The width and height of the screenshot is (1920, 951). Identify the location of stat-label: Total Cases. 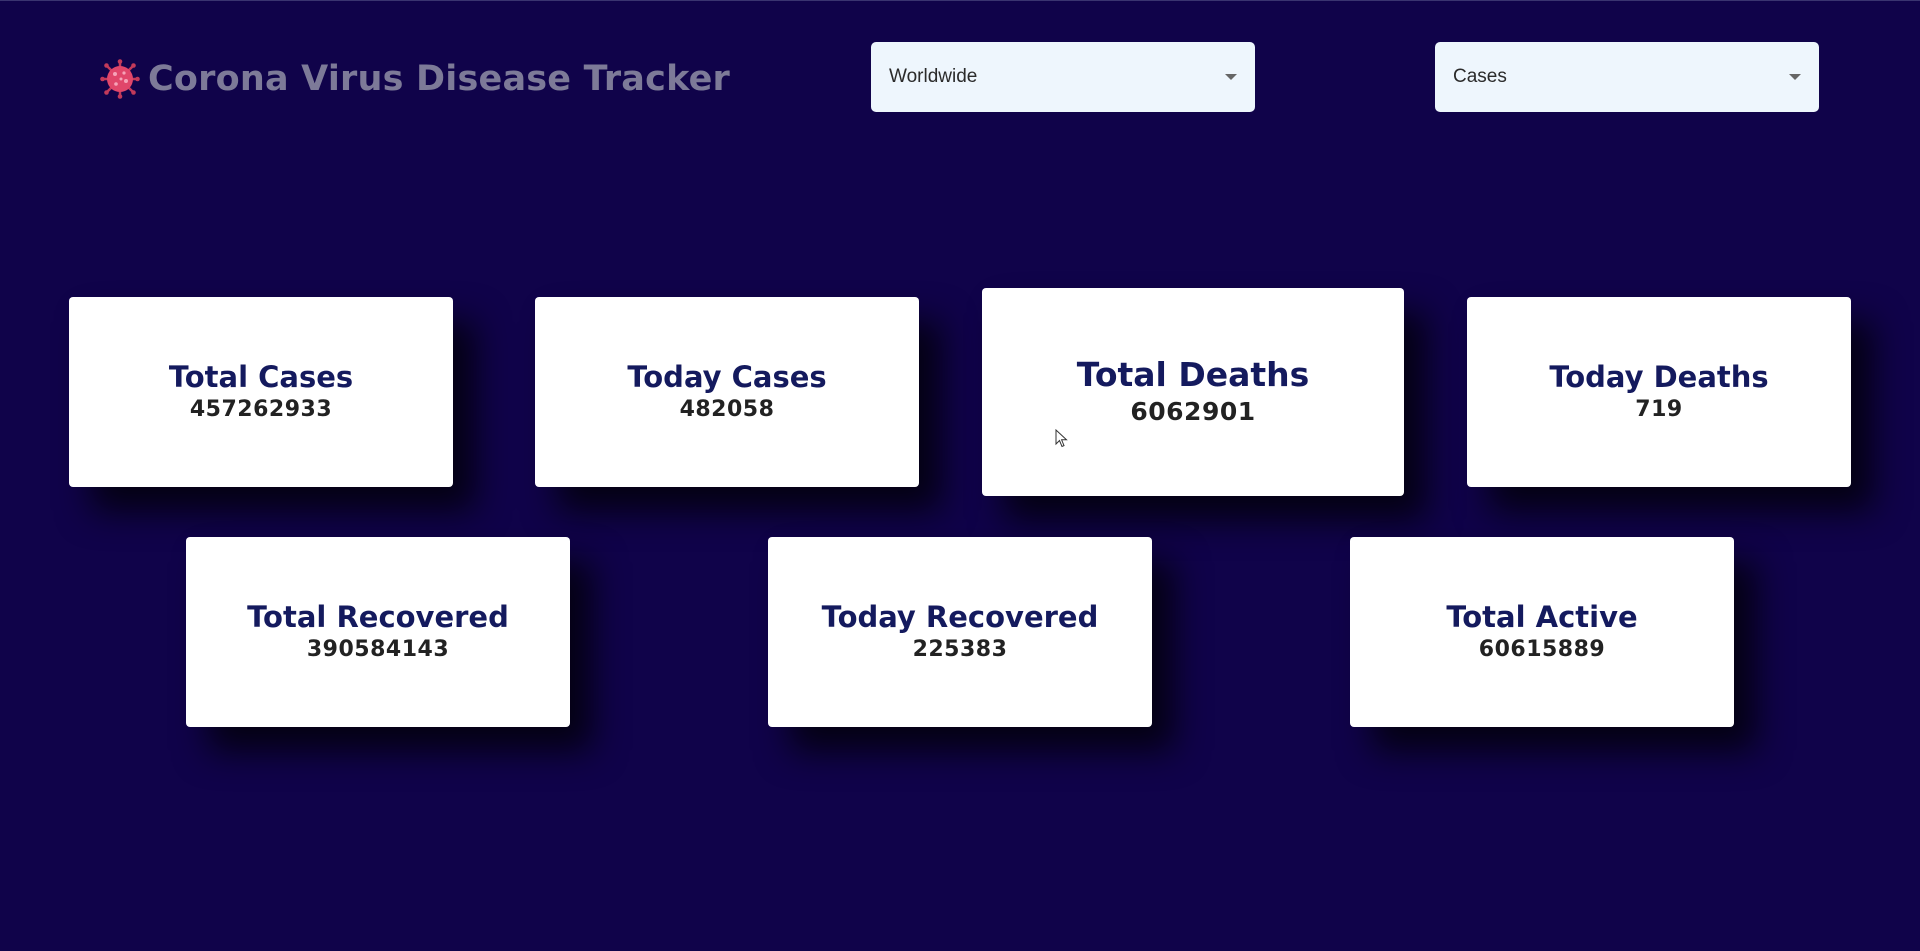
(261, 377).